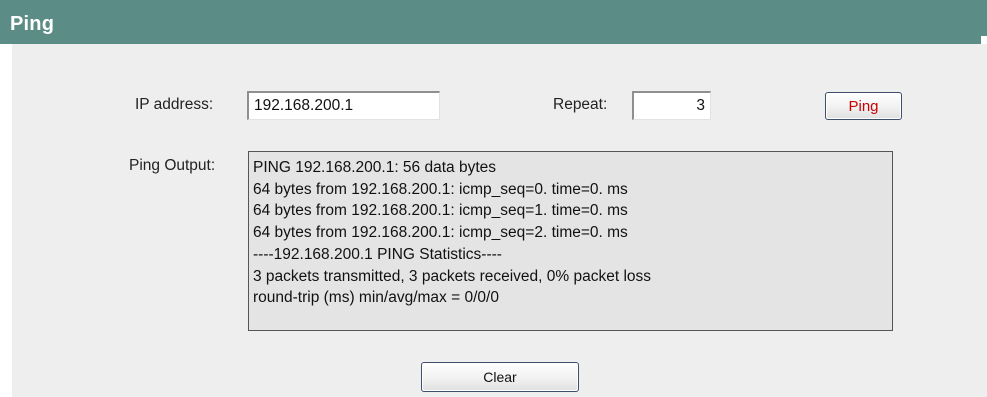 The height and width of the screenshot is (397, 987). What do you see at coordinates (493, 22) in the screenshot?
I see `title-bar: Ping` at bounding box center [493, 22].